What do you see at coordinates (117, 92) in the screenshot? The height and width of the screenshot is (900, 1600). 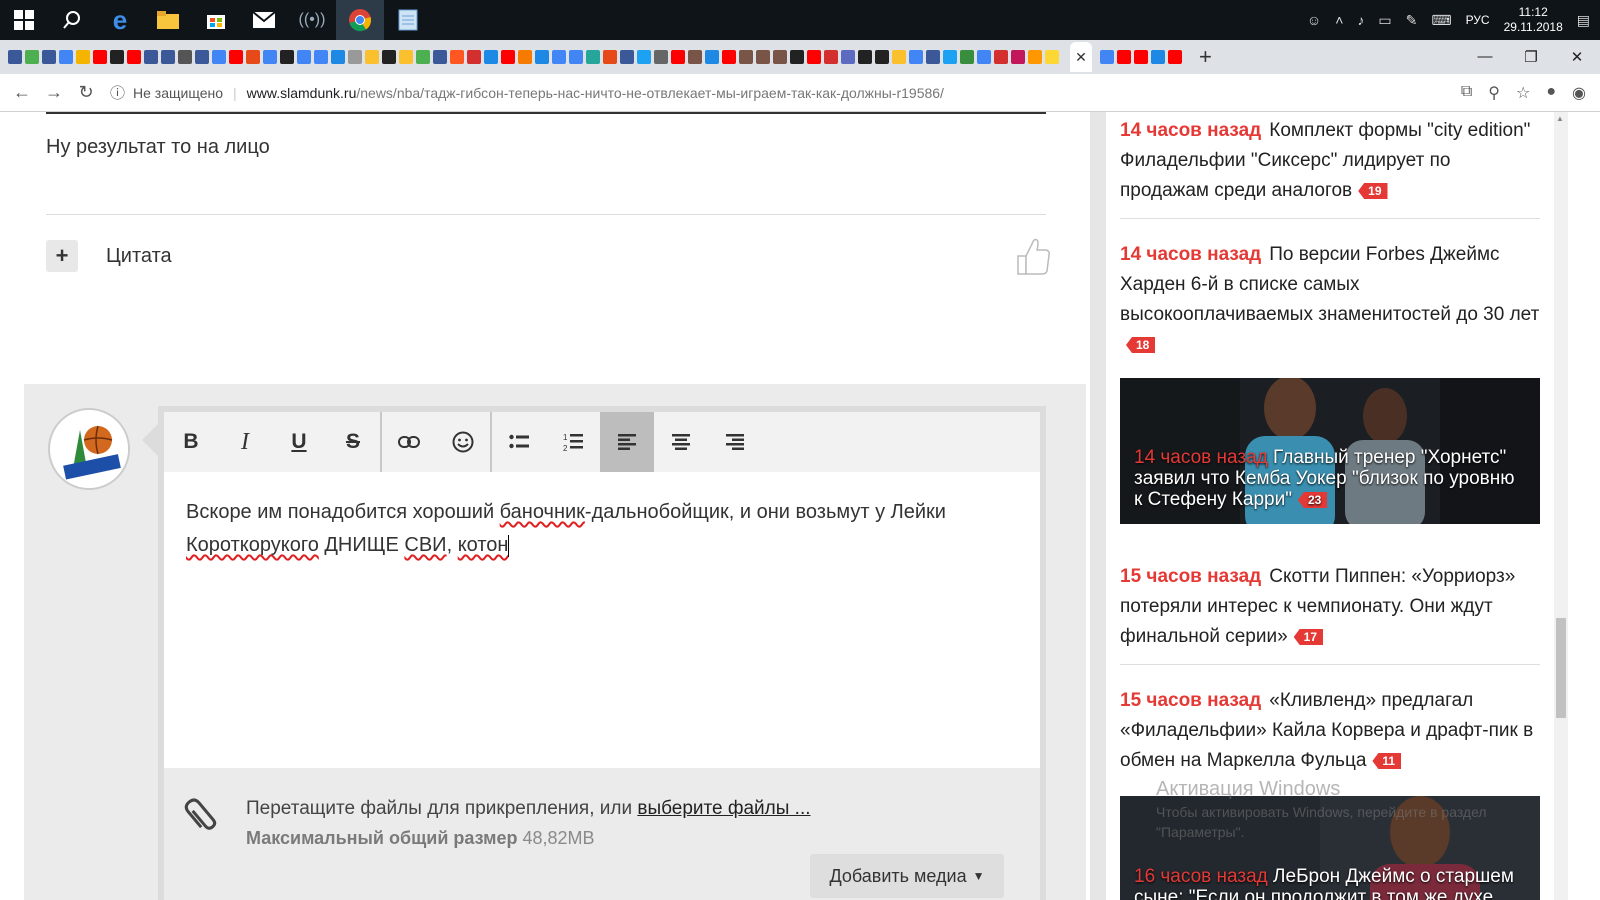 I see `info-icon: ⓘ` at bounding box center [117, 92].